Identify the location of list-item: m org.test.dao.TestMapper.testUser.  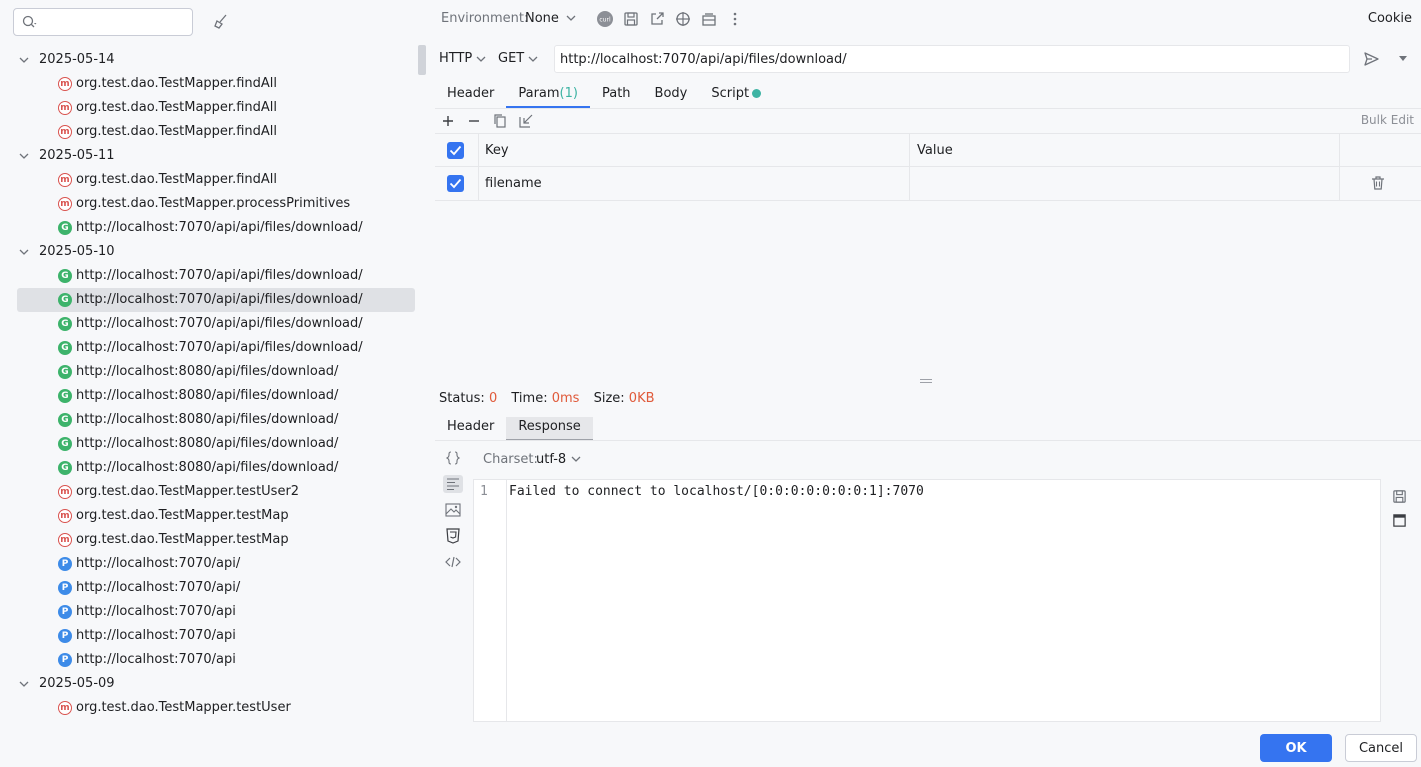
(208, 708).